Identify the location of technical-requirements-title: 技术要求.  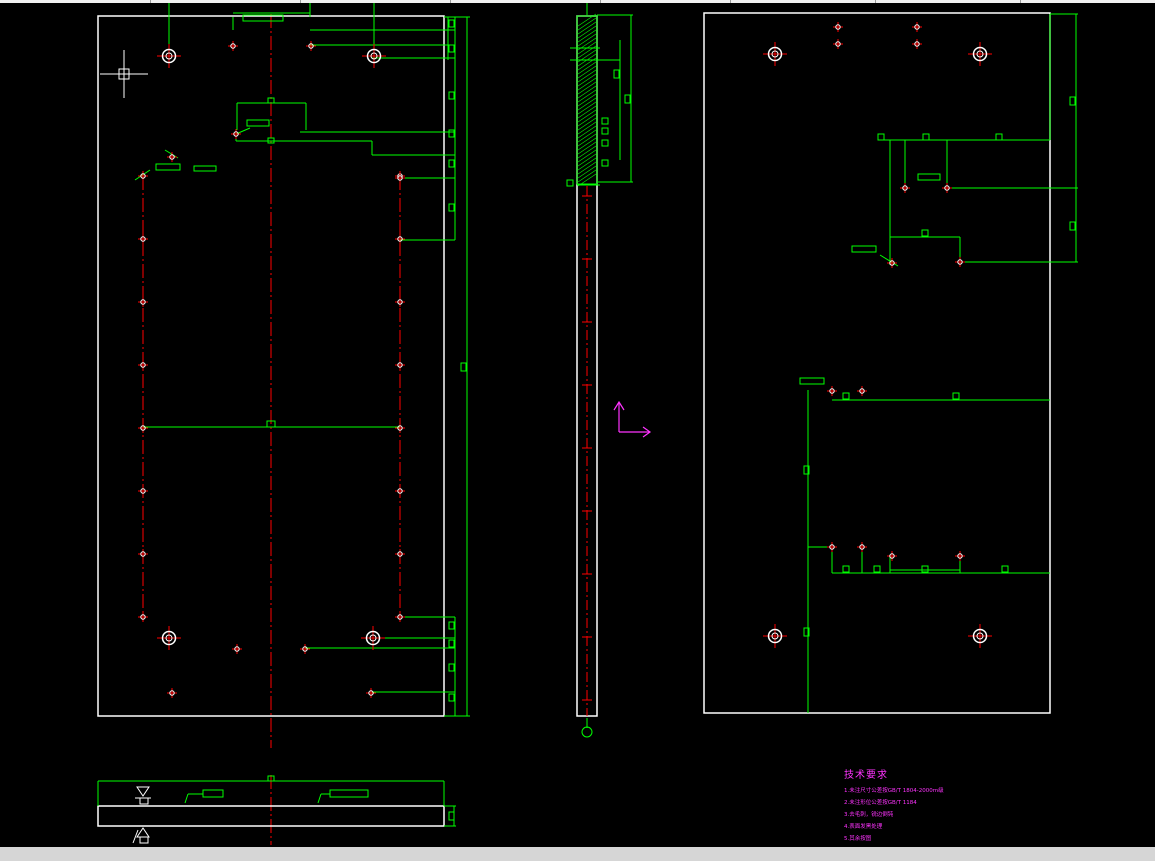
(866, 775).